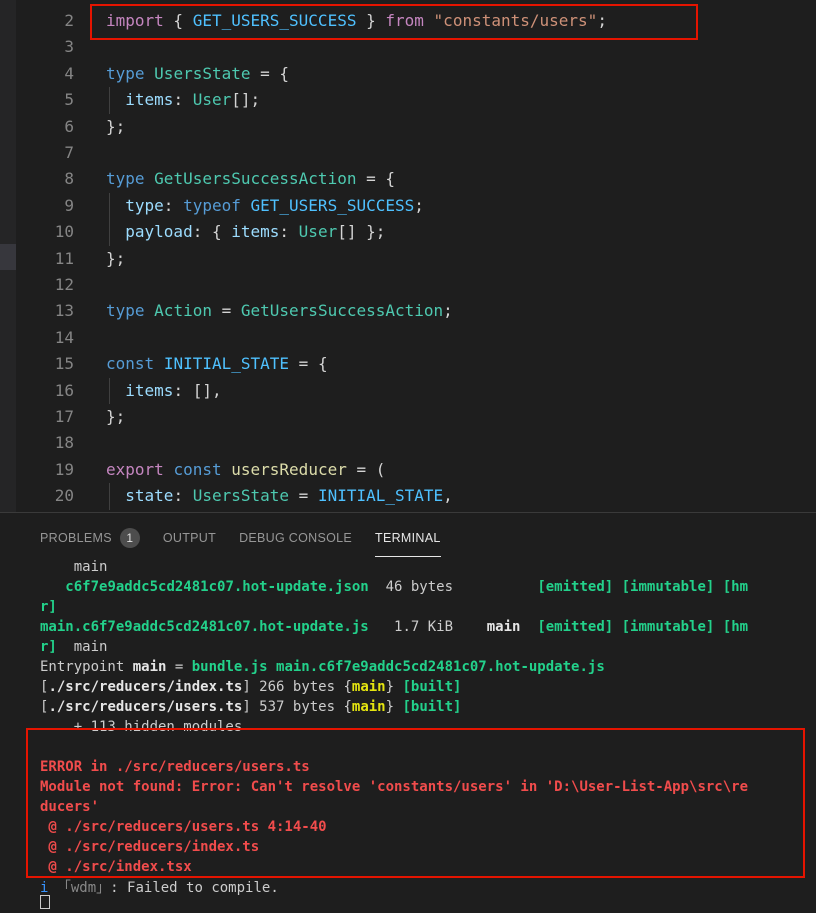  What do you see at coordinates (69, 152) in the screenshot?
I see `line-number: 7` at bounding box center [69, 152].